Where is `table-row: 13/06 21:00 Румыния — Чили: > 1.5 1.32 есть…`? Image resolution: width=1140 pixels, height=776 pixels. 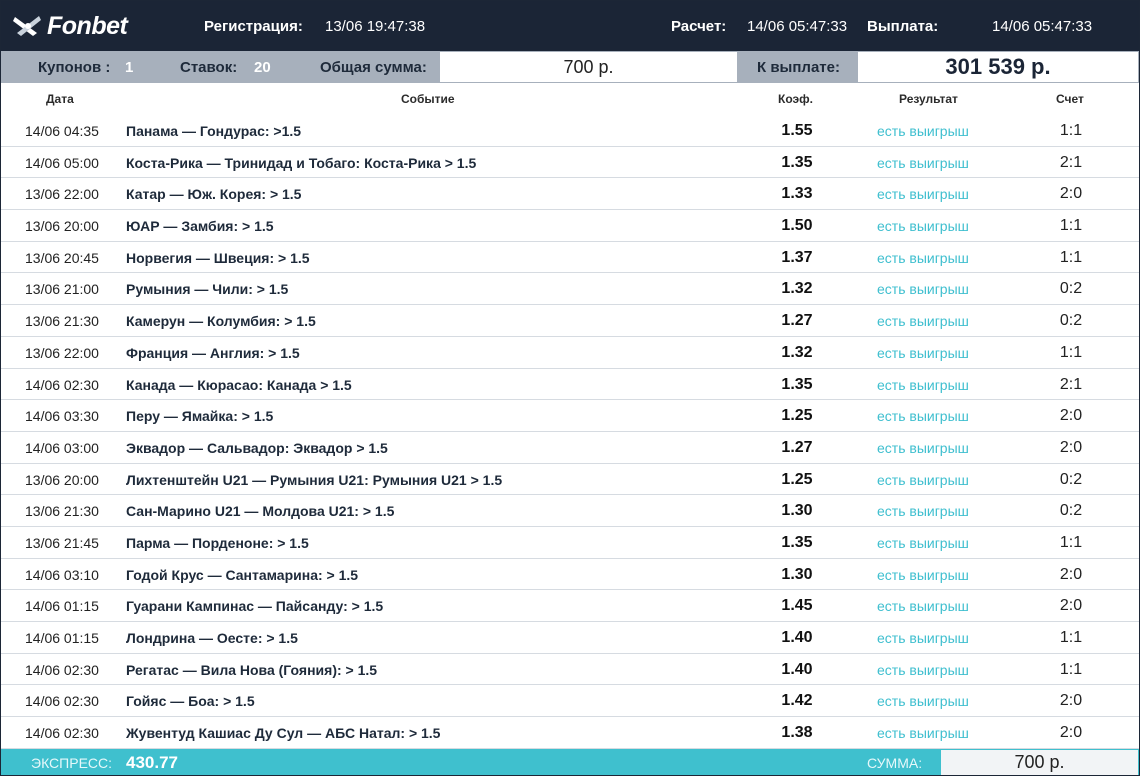
table-row: 13/06 21:00 Румыния — Чили: > 1.5 1.32 есть… is located at coordinates (570, 289).